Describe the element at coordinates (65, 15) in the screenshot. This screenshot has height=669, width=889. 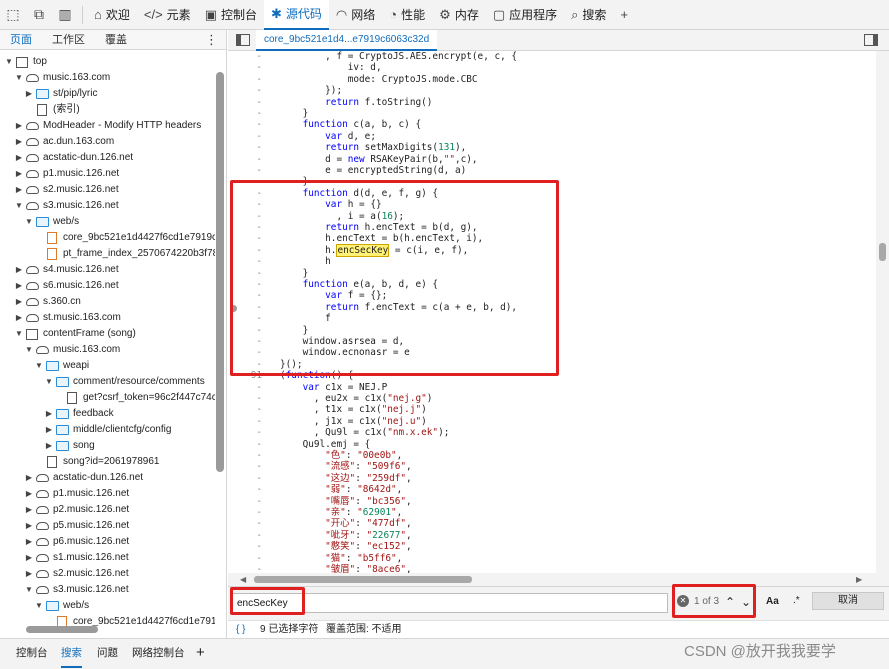
I see `toggle-sidebar-icon: ▥` at that location.